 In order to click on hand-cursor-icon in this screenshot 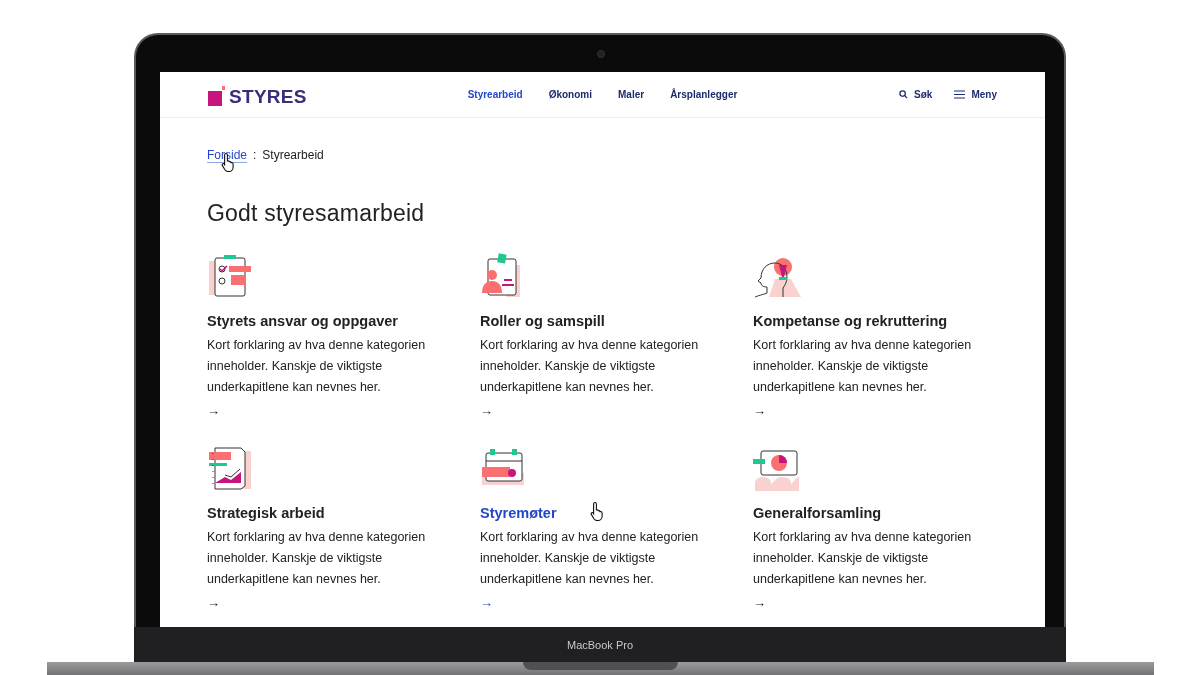, I will do `click(598, 511)`.